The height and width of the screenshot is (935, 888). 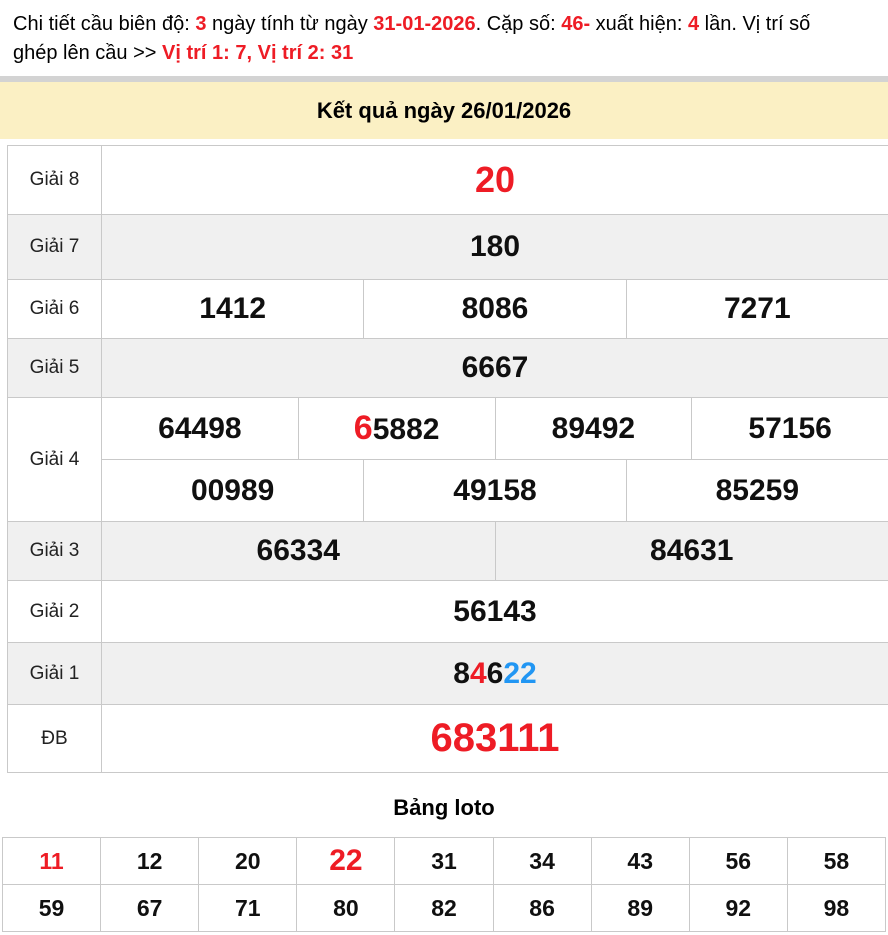 I want to click on prize-number: 180, so click(x=495, y=247).